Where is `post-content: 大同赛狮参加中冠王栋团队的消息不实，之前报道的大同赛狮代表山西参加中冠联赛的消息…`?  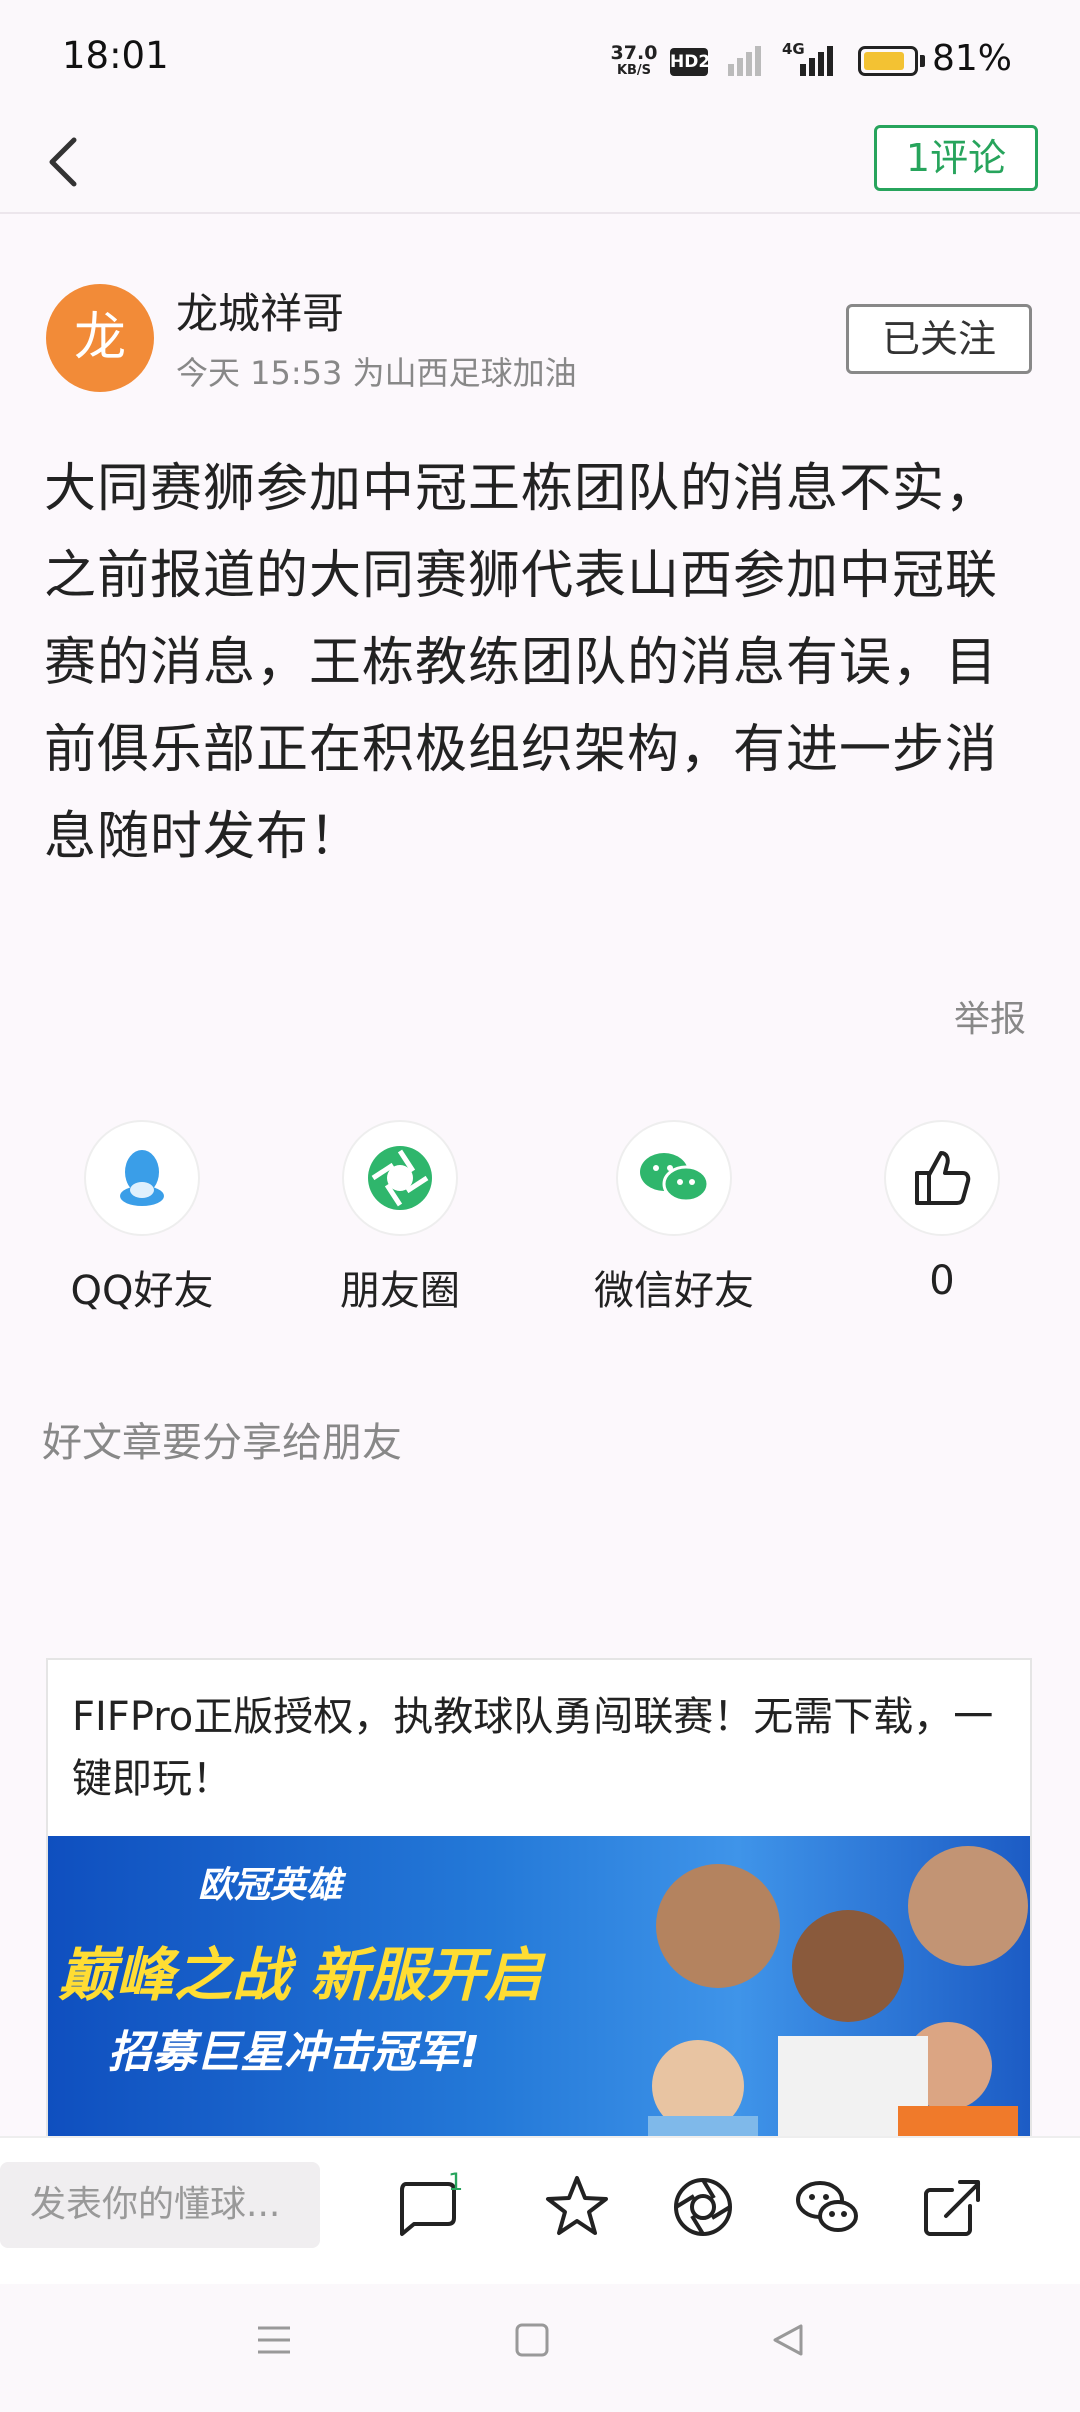 post-content: 大同赛狮参加中冠王栋团队的消息不实，之前报道的大同赛狮代表山西参加中冠联赛的消息… is located at coordinates (521, 663).